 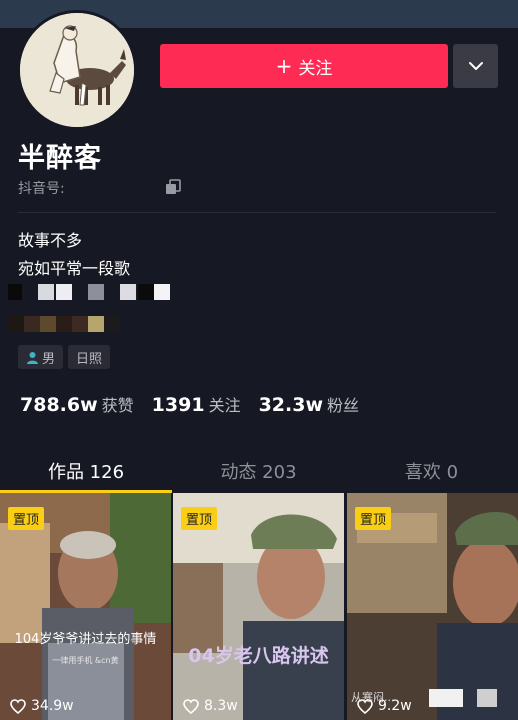 What do you see at coordinates (52, 706) in the screenshot?
I see `likes-count: 34.9w` at bounding box center [52, 706].